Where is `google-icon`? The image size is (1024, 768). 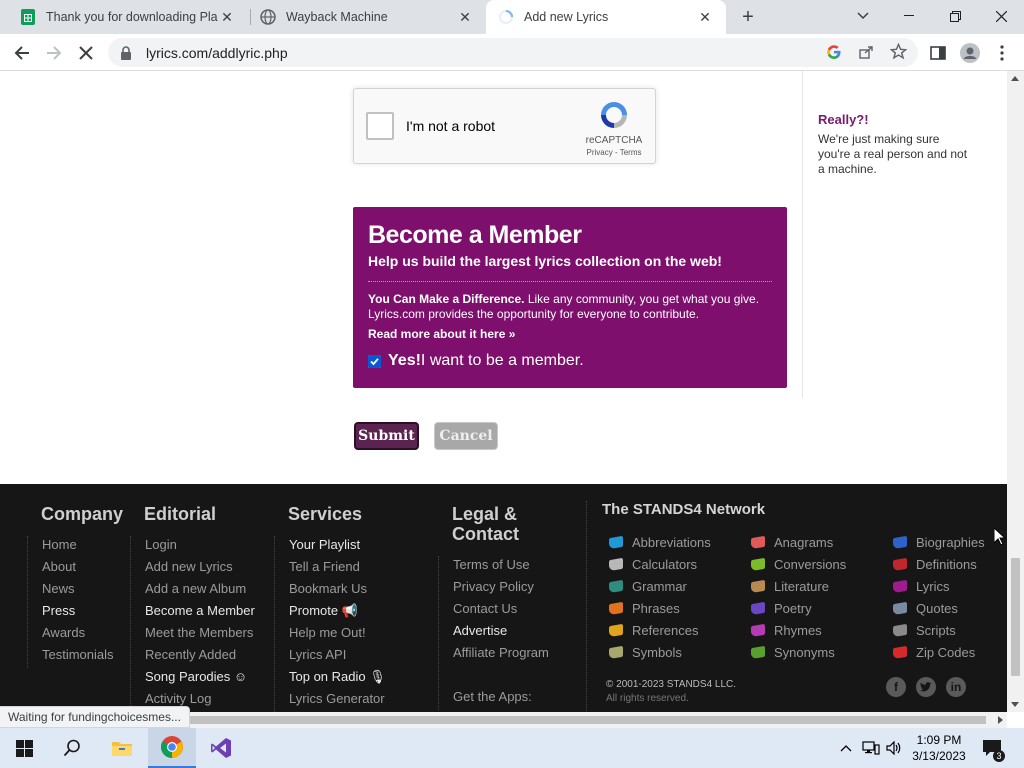 google-icon is located at coordinates (834, 54).